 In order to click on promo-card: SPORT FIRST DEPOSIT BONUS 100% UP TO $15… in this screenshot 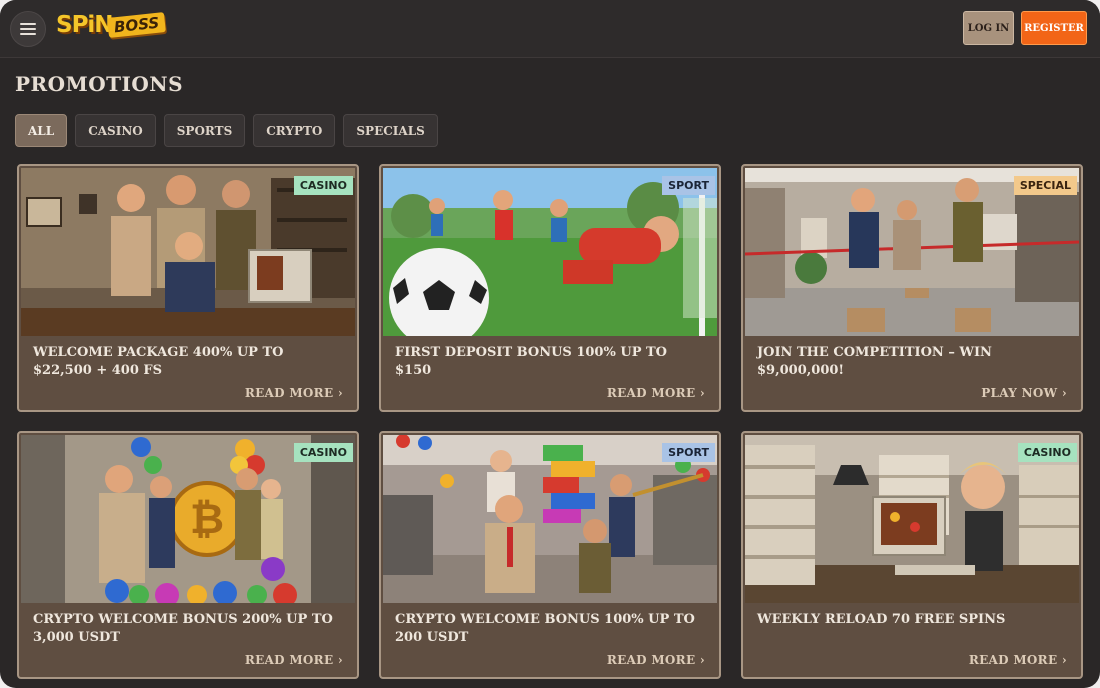, I will do `click(550, 288)`.